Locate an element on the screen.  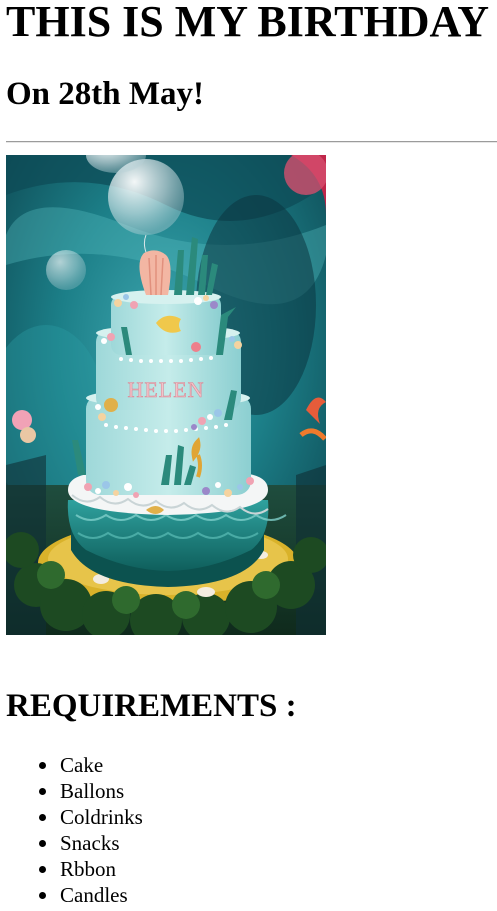
list-item: Cake is located at coordinates (71, 765).